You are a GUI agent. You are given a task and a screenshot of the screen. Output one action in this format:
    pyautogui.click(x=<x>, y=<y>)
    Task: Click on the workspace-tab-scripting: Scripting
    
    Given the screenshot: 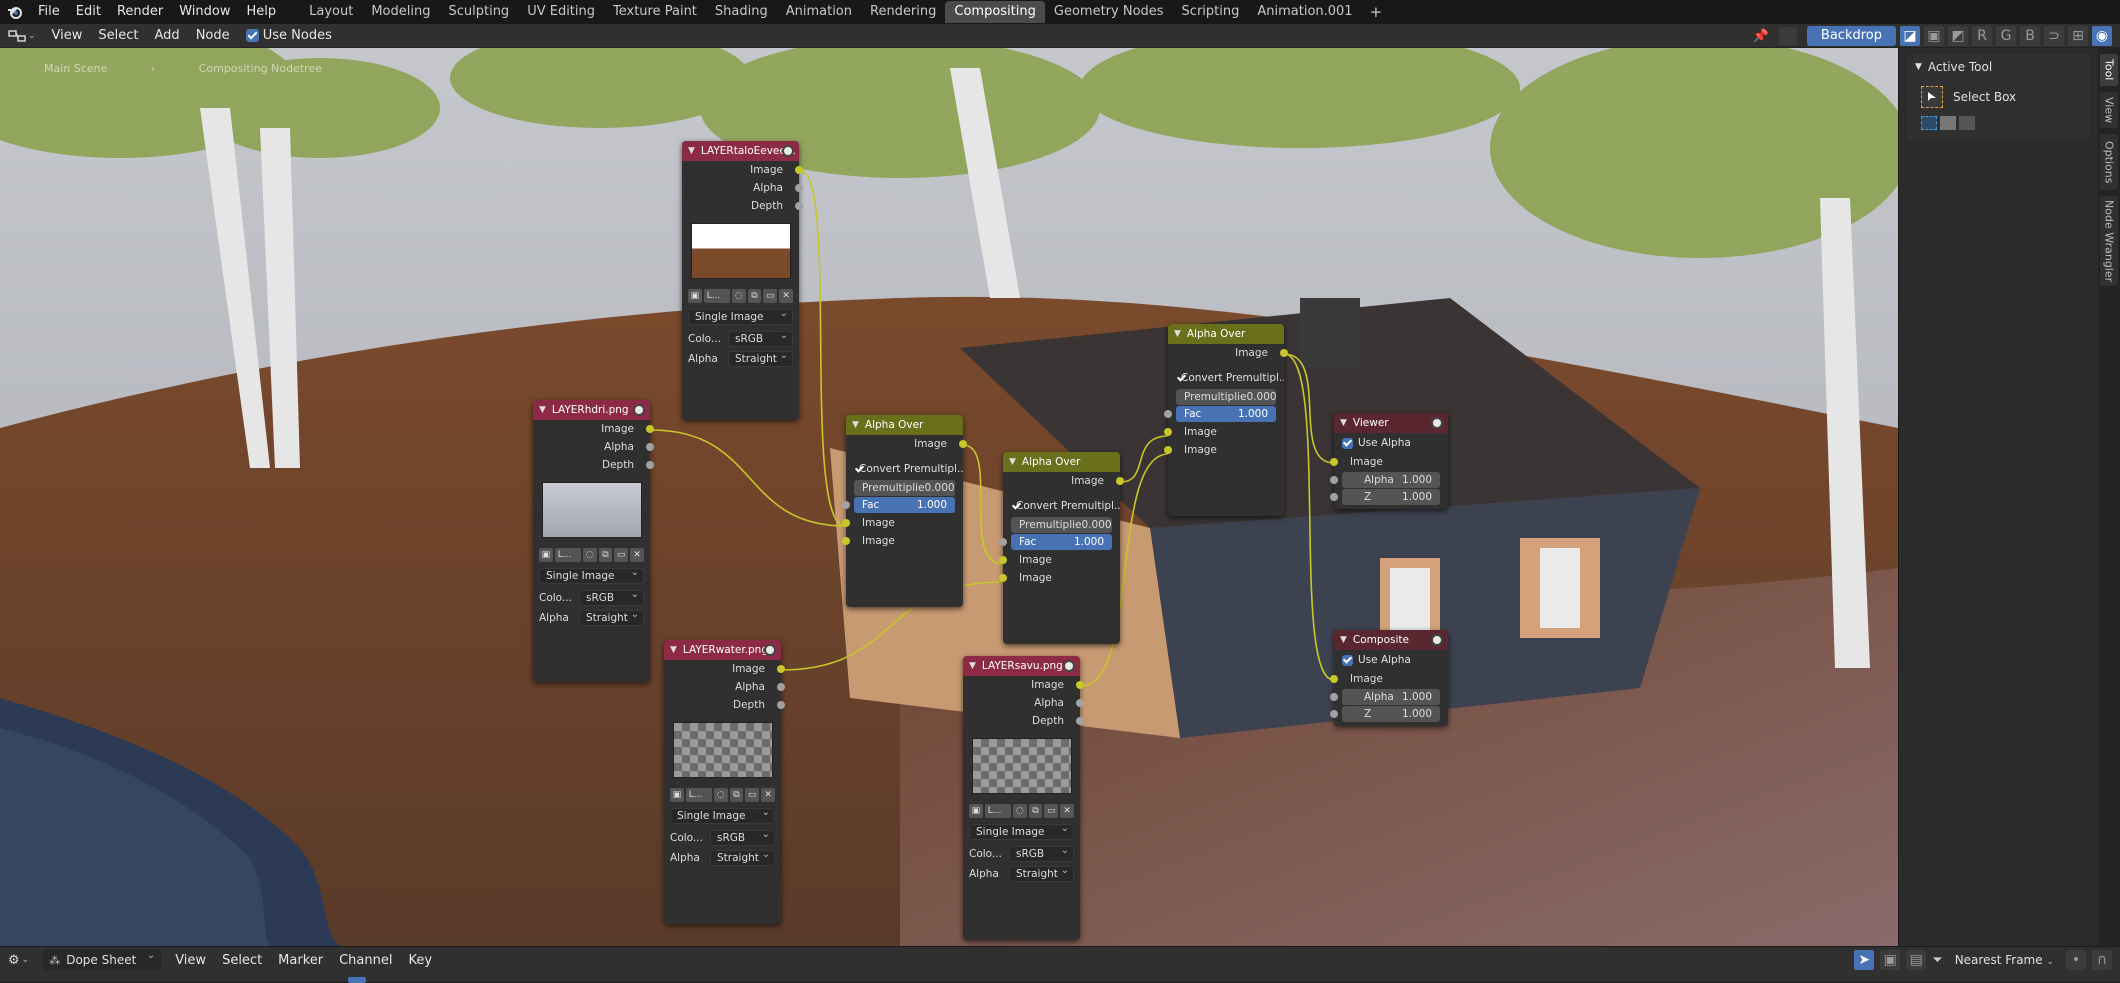 What is the action you would take?
    pyautogui.click(x=1211, y=12)
    